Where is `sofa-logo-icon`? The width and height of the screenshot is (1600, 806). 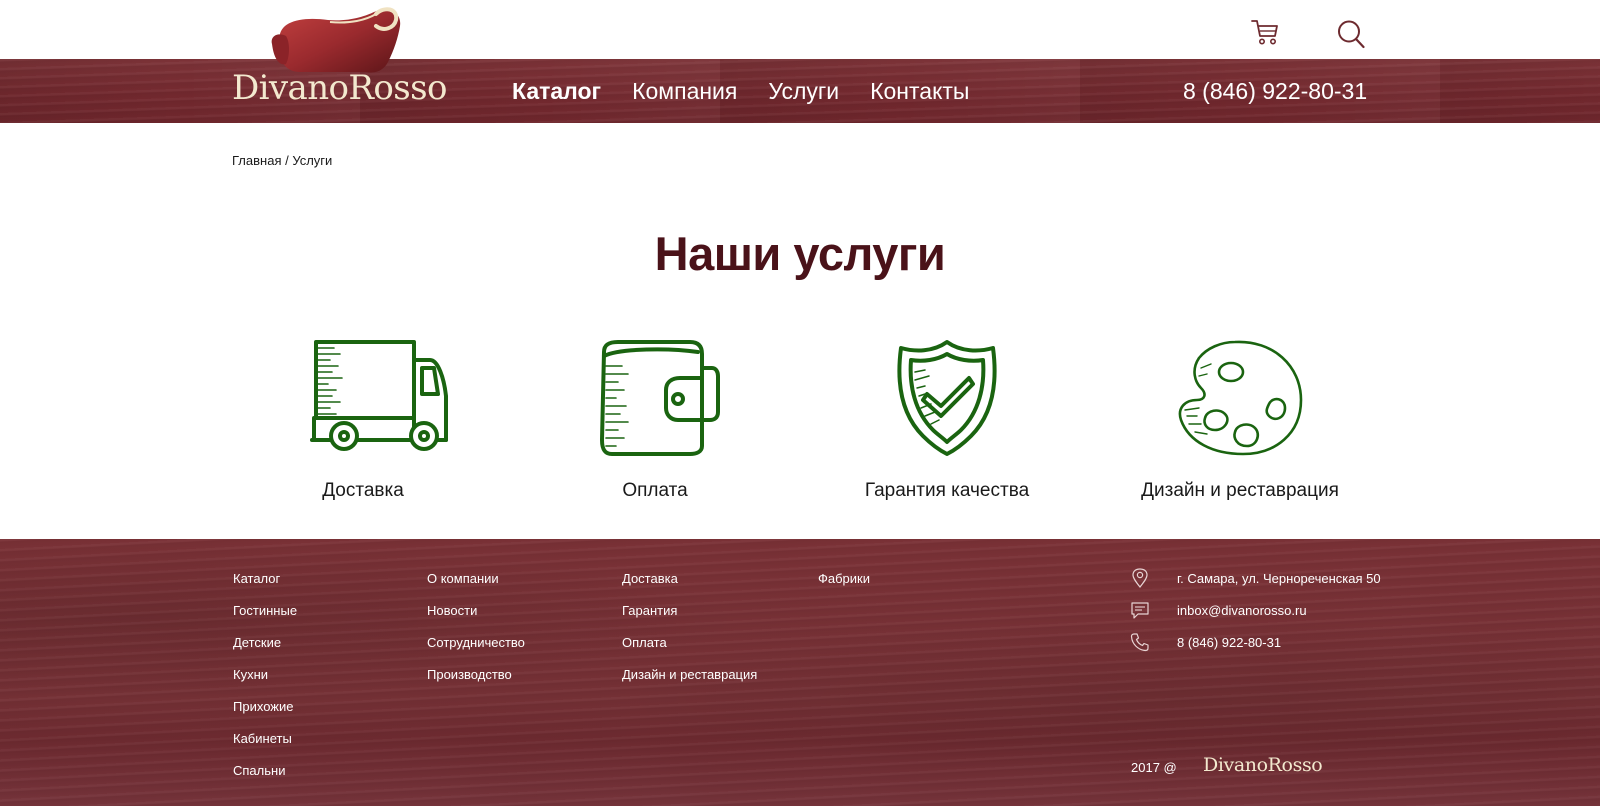
sofa-logo-icon is located at coordinates (336, 40).